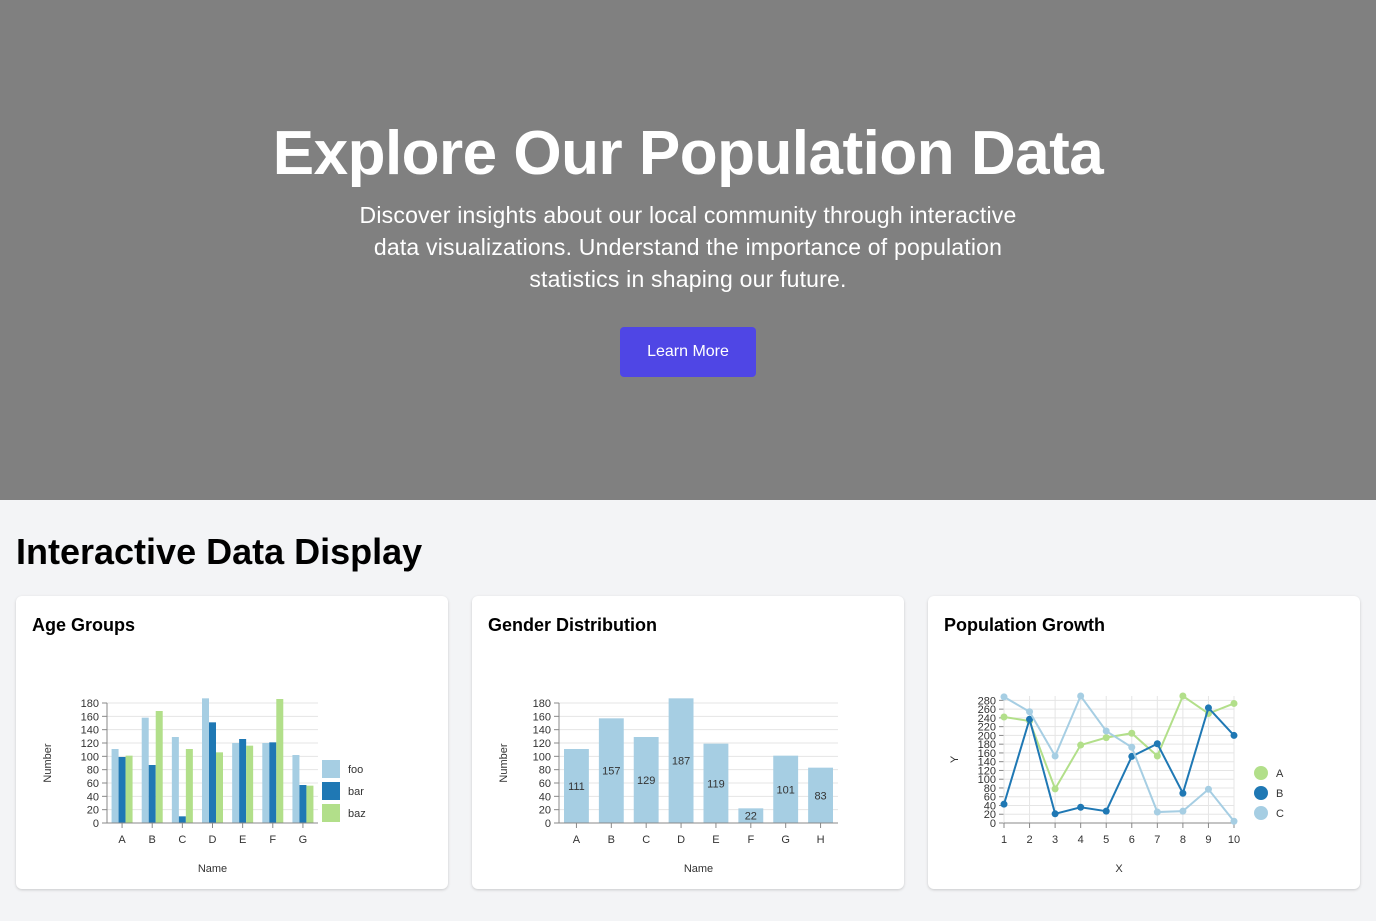 Image resolution: width=1376 pixels, height=921 pixels. What do you see at coordinates (152, 794) in the screenshot?
I see `bar-bar-B` at bounding box center [152, 794].